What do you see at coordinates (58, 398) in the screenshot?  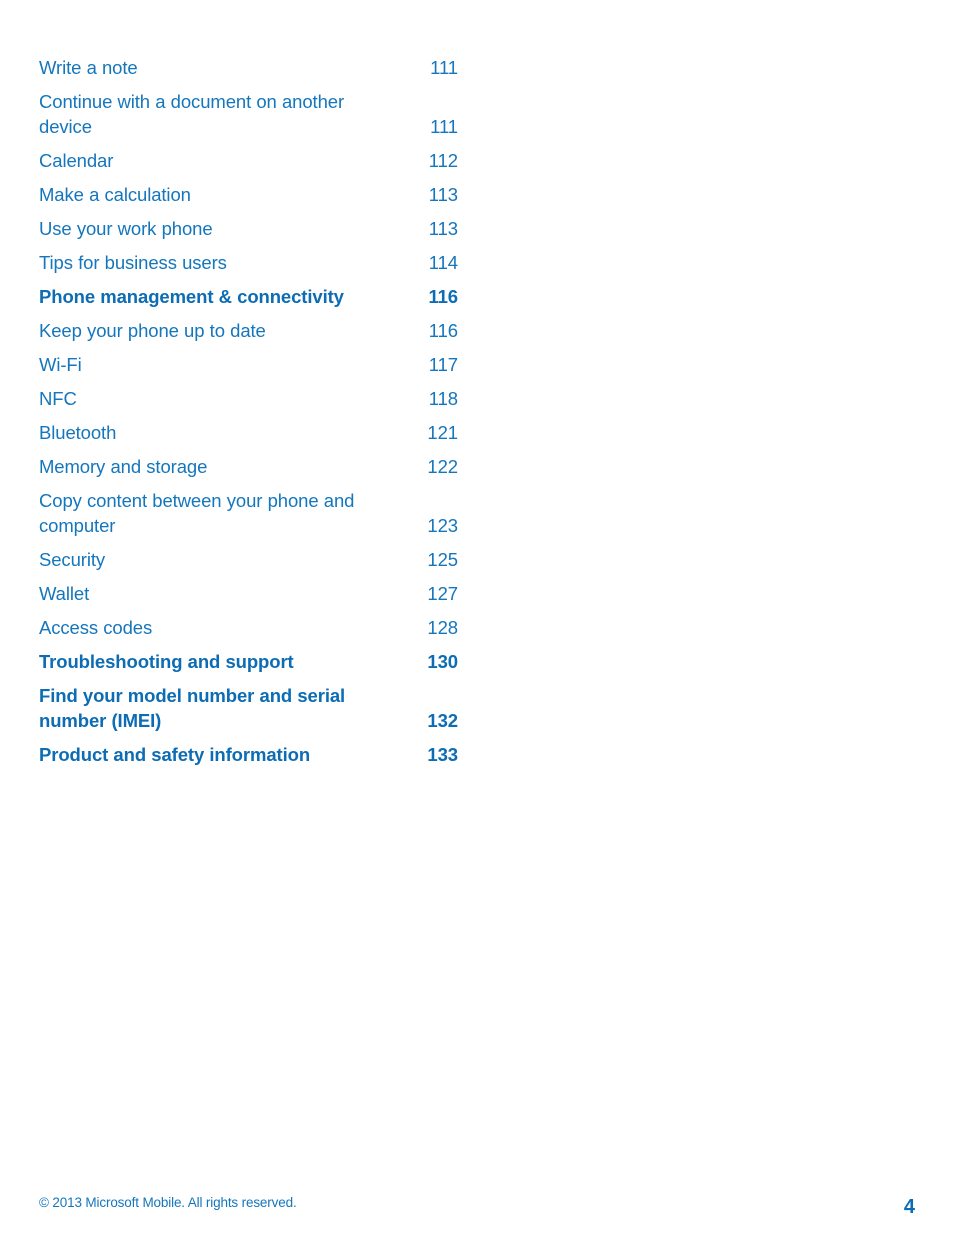 I see `toc-entry-title: NFC` at bounding box center [58, 398].